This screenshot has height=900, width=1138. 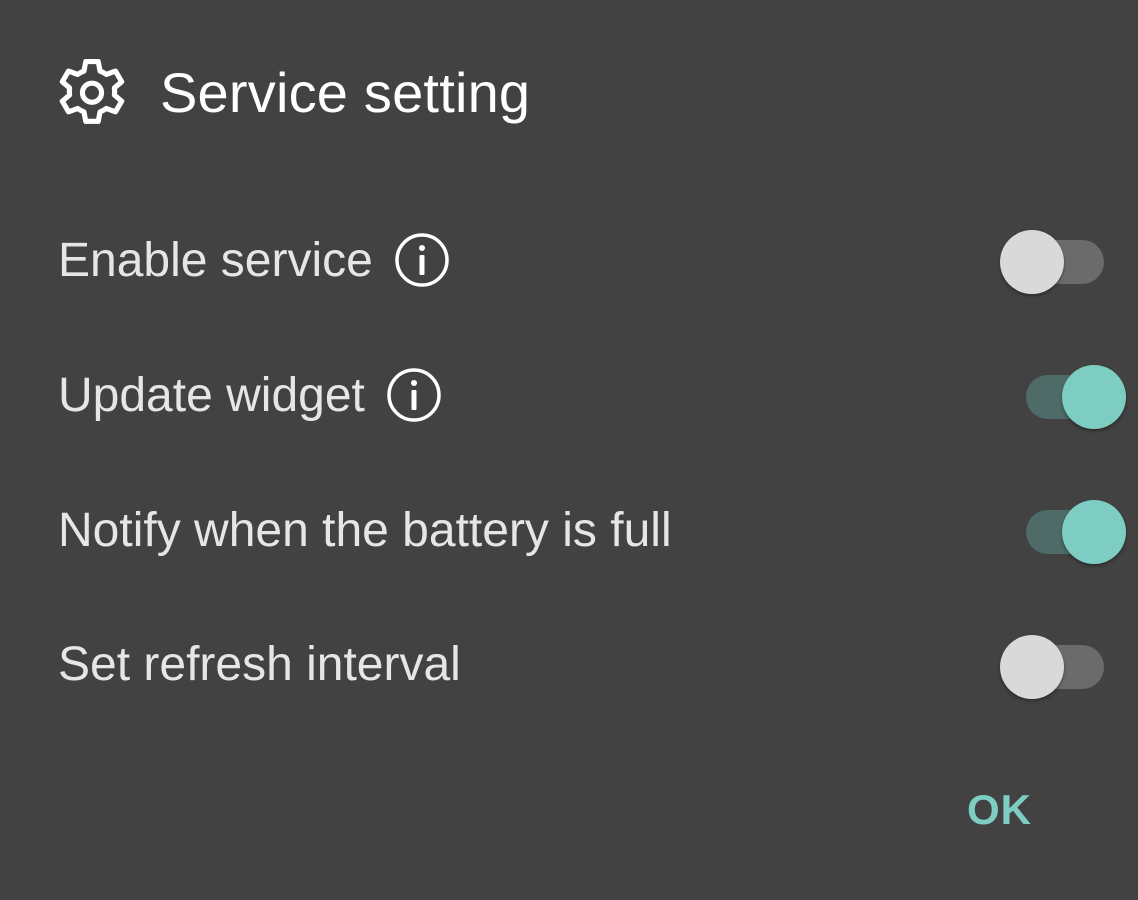 What do you see at coordinates (365, 530) in the screenshot?
I see `setting-label: Notify when the battery is full` at bounding box center [365, 530].